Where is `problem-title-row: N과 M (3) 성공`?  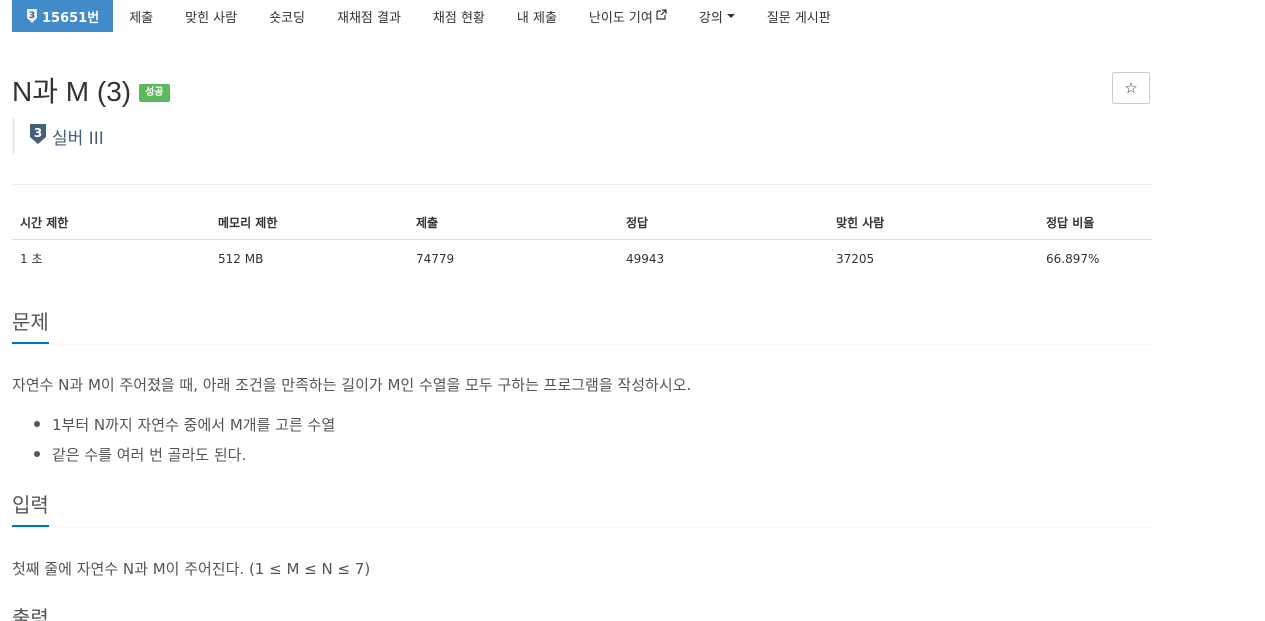
problem-title-row: N과 M (3) 성공 is located at coordinates (91, 90).